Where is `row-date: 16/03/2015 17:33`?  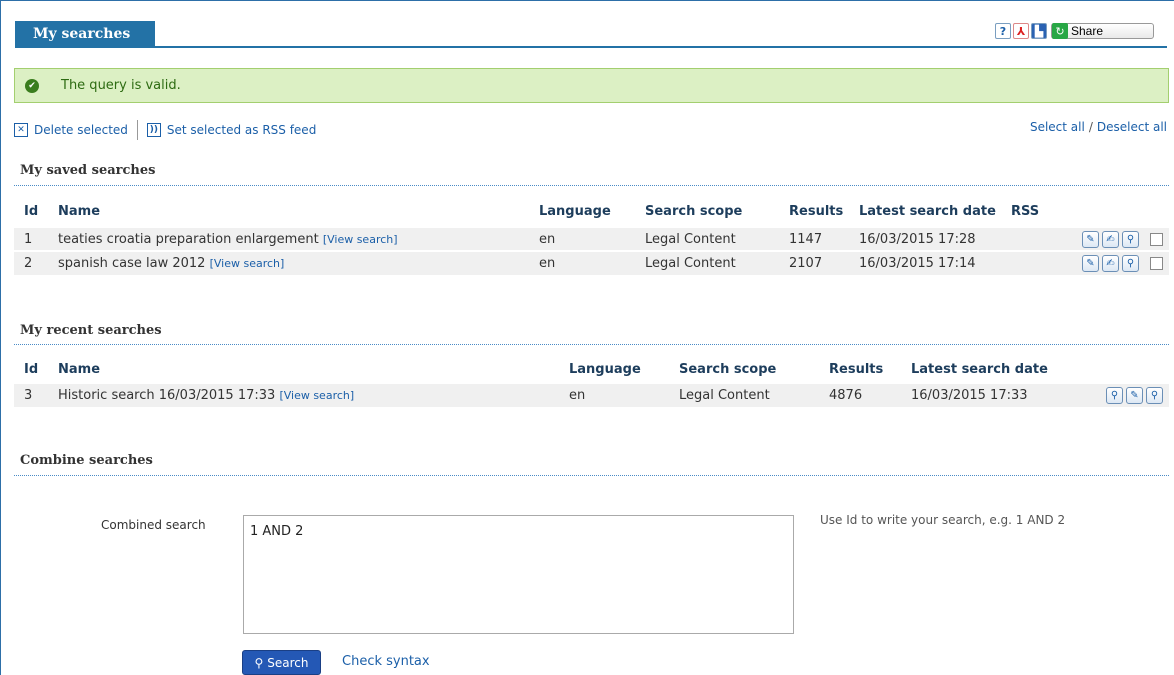
row-date: 16/03/2015 17:33 is located at coordinates (980, 394).